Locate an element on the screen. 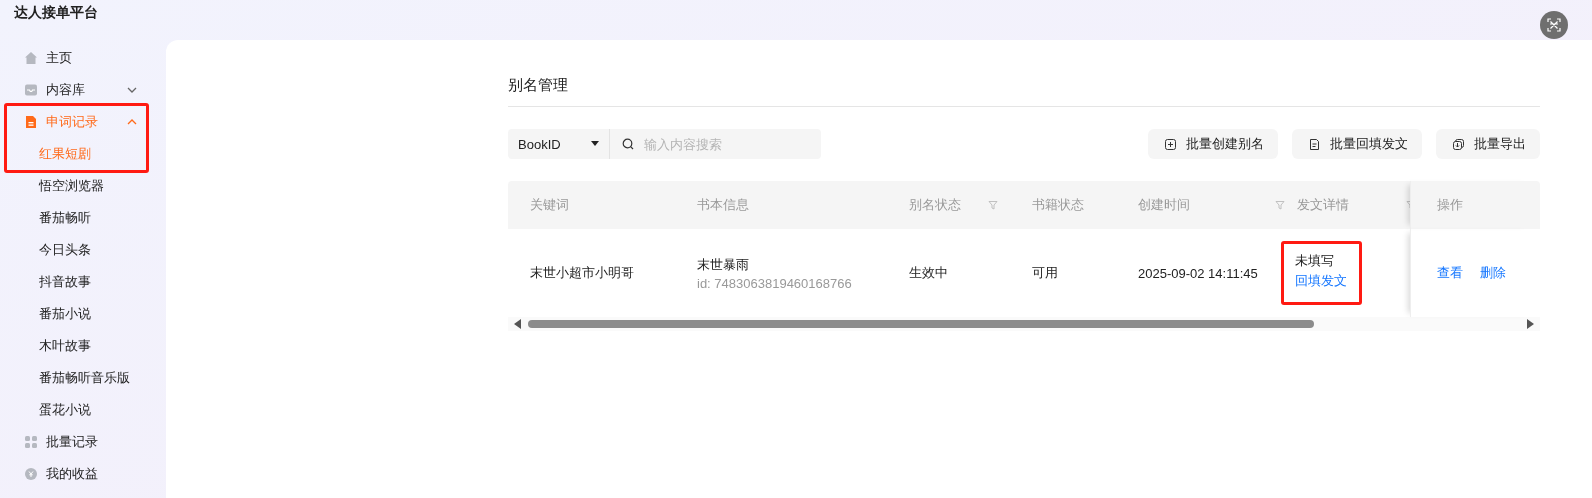 Image resolution: width=1592 pixels, height=498 pixels. toolbar-button: 批量创建别名 is located at coordinates (1213, 144).